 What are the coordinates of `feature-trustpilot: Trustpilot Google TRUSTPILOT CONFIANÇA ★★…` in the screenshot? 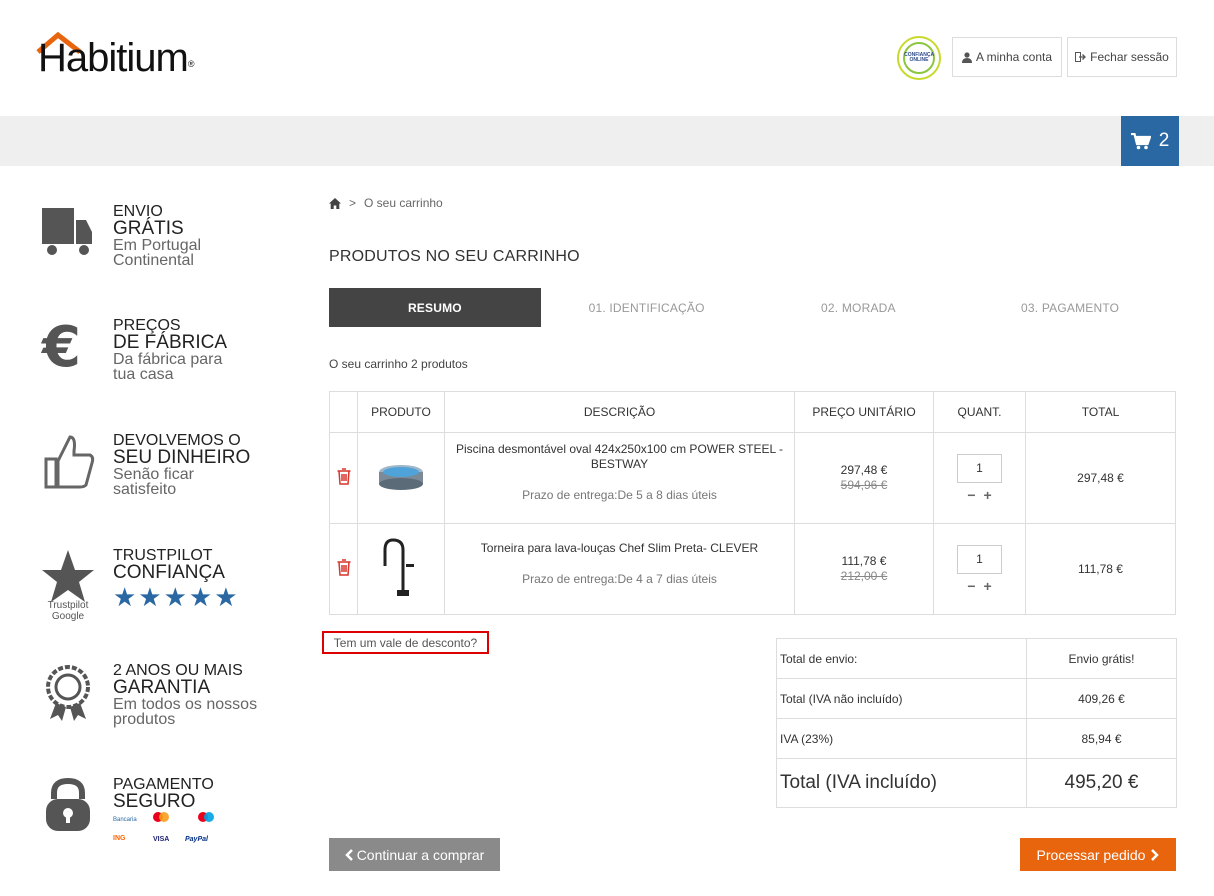 It's located at (160, 593).